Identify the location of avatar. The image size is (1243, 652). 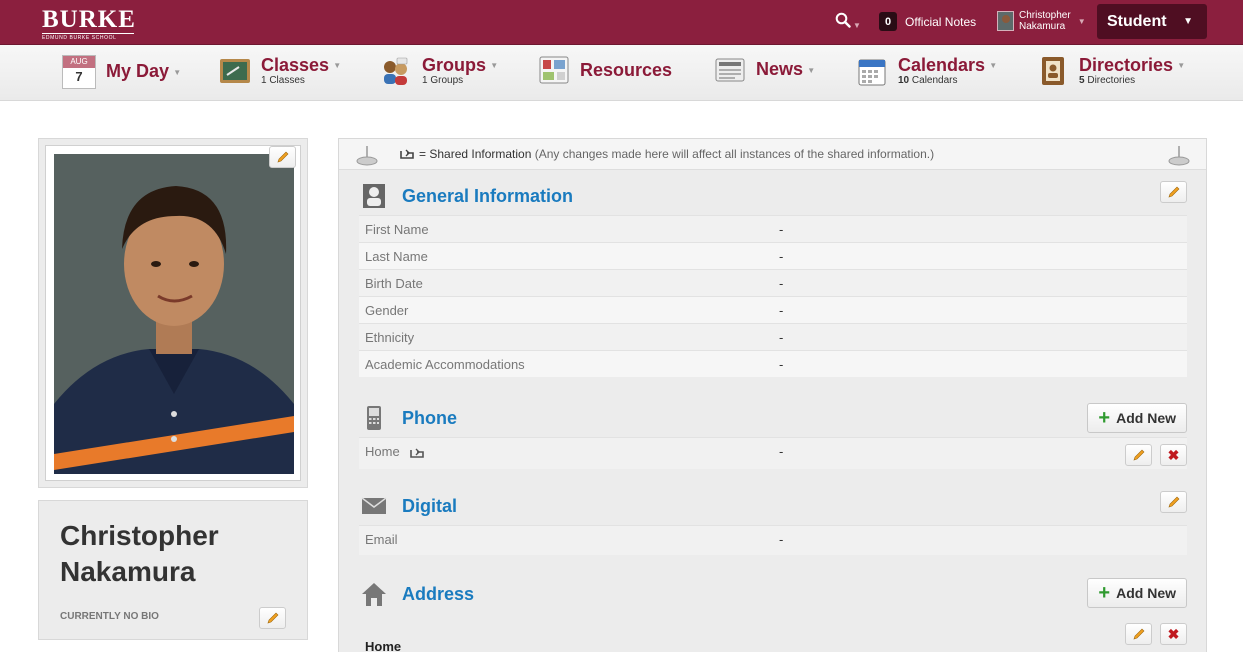
(1005, 21).